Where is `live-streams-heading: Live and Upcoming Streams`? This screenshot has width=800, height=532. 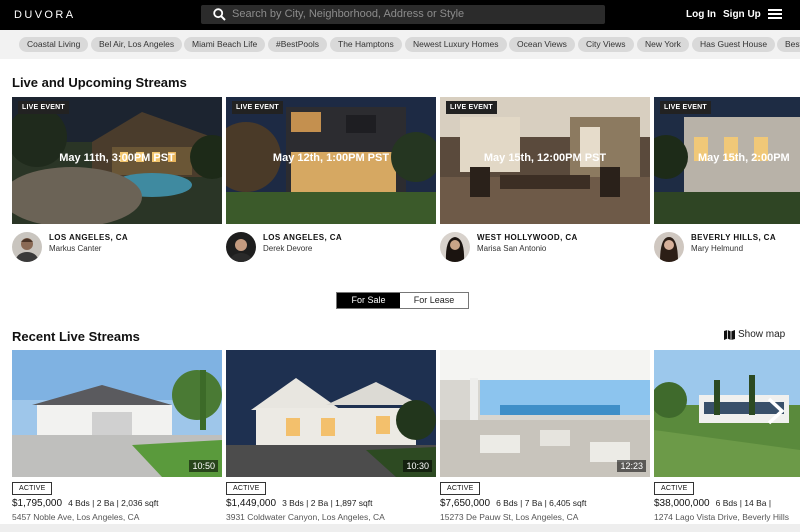
live-streams-heading: Live and Upcoming Streams is located at coordinates (99, 82).